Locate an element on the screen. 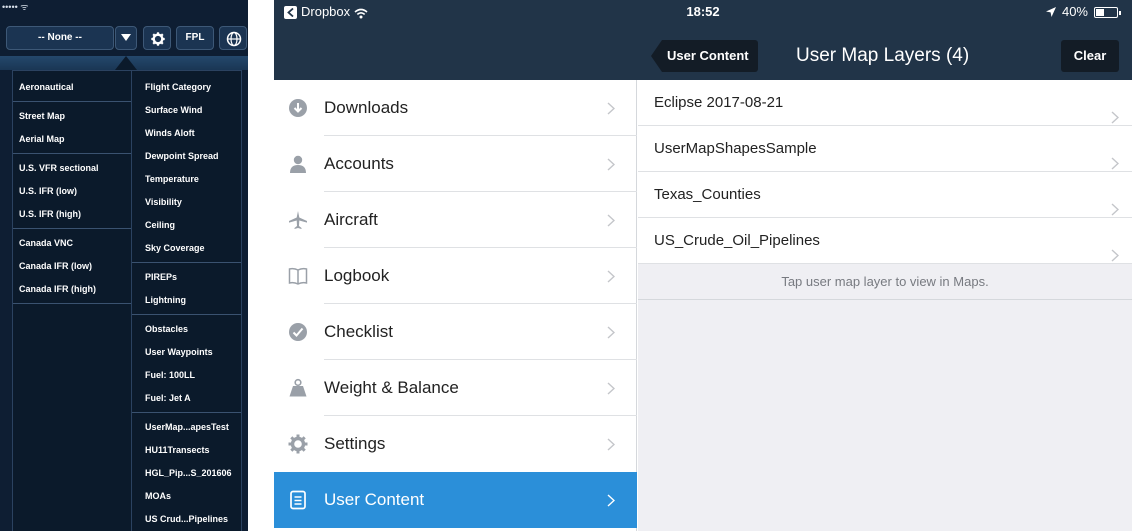 This screenshot has height=531, width=1132. globe-icon is located at coordinates (234, 39).